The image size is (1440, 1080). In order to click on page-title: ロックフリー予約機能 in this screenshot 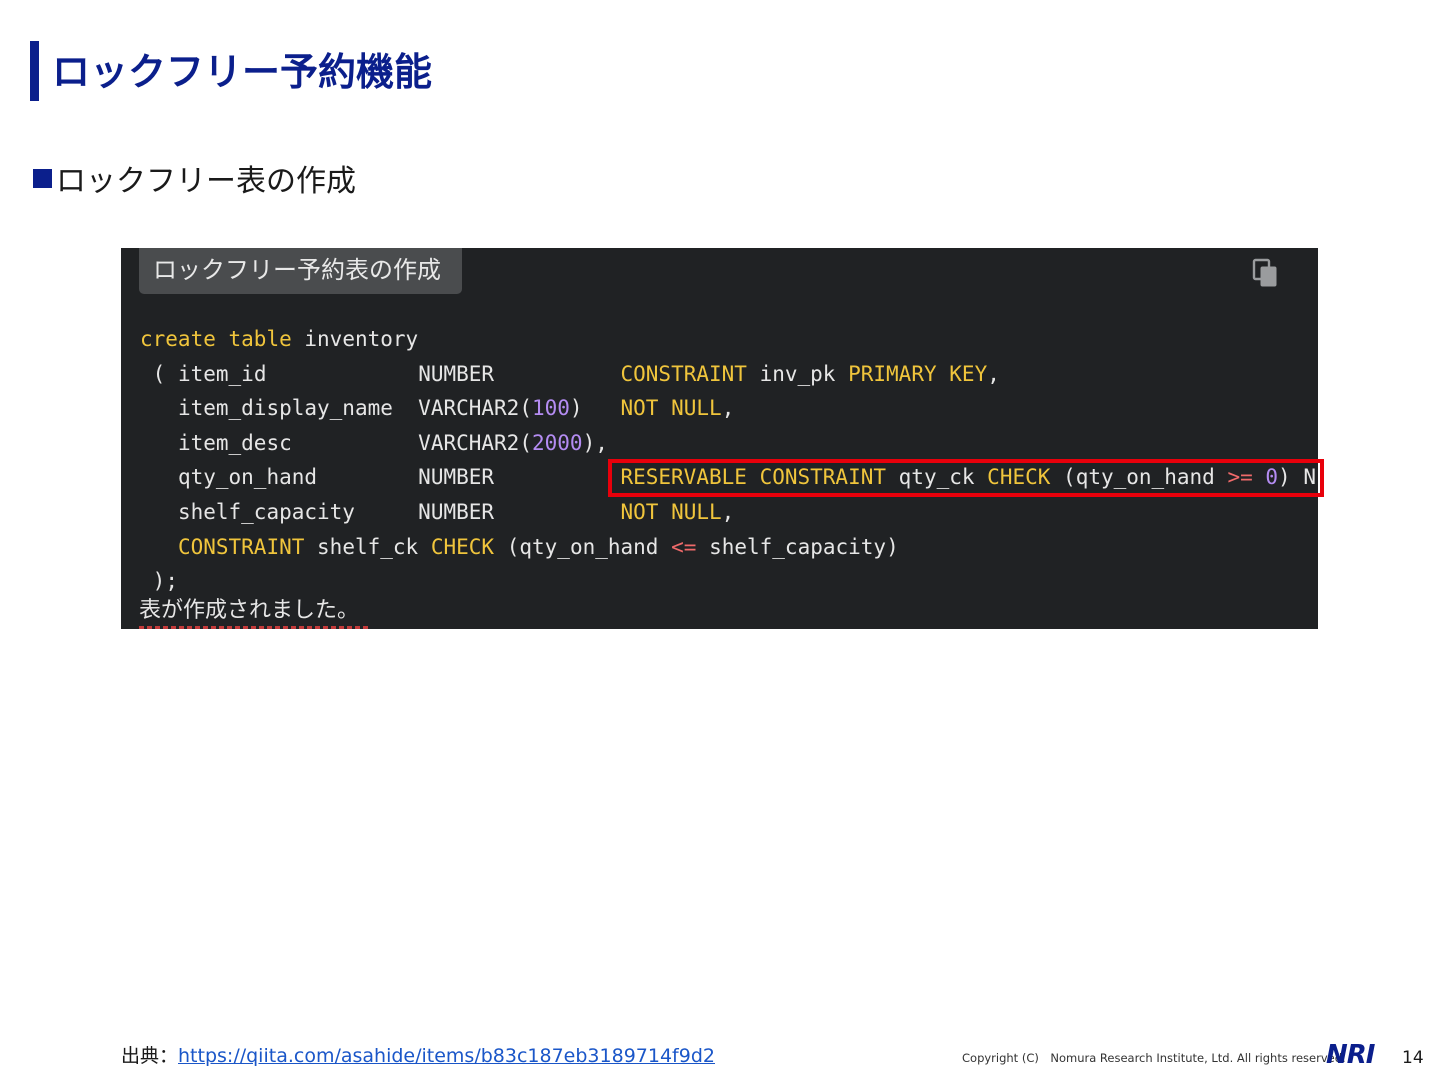, I will do `click(242, 72)`.